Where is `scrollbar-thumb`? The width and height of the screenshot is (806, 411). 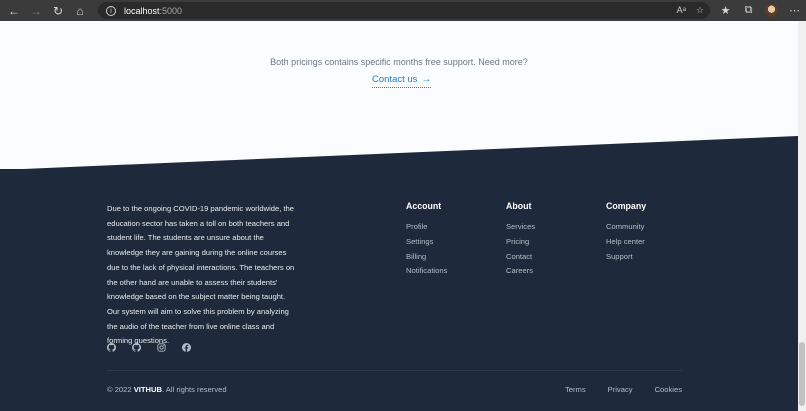
scrollbar-thumb is located at coordinates (802, 374).